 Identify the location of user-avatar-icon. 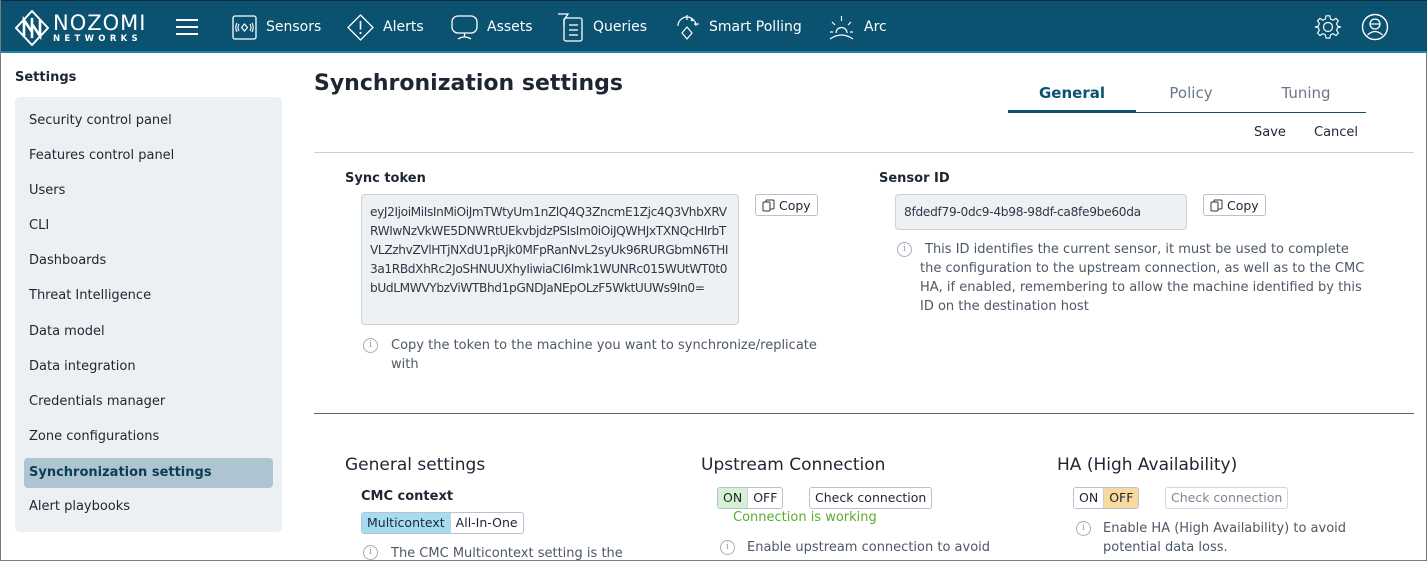
(1375, 27).